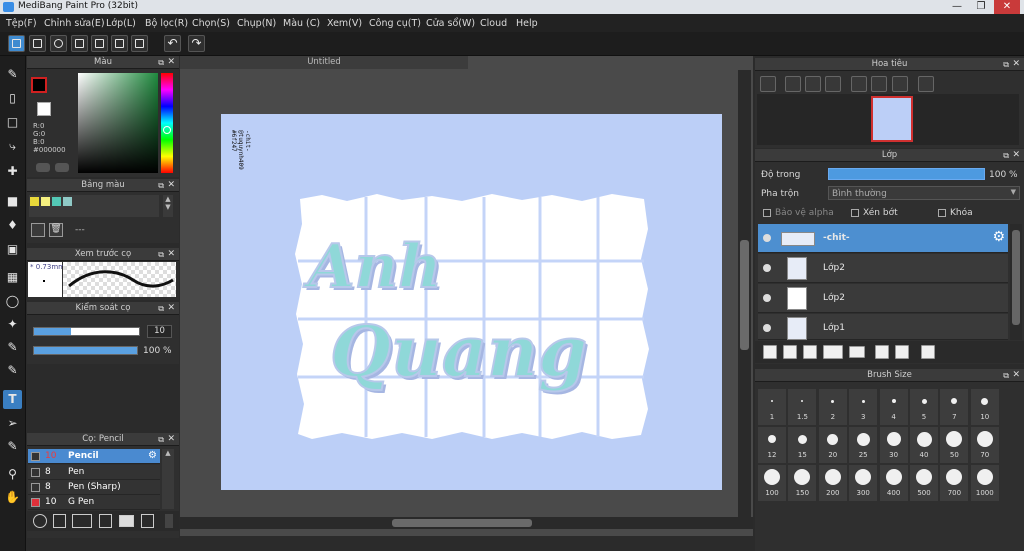 This screenshot has height=551, width=1024. I want to click on gradient-tool-icon: ▣, so click(12, 249).